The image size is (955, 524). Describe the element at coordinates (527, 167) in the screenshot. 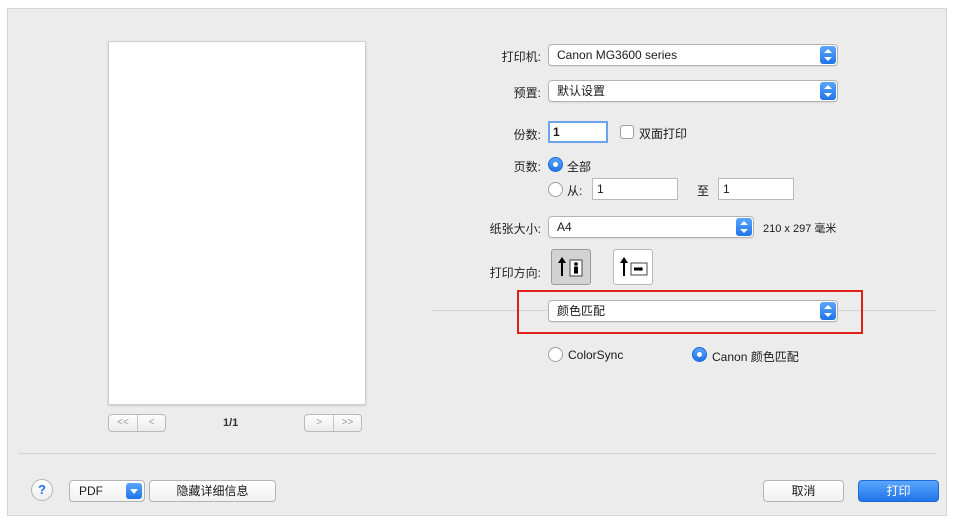

I see `pages-label: 页数:` at that location.